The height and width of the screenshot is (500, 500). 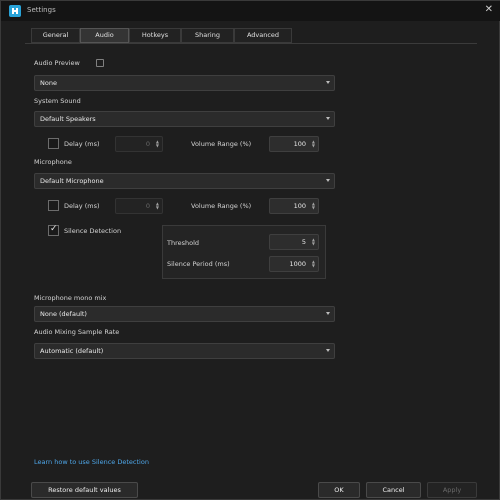 I want to click on close-icon: ✕, so click(x=489, y=9).